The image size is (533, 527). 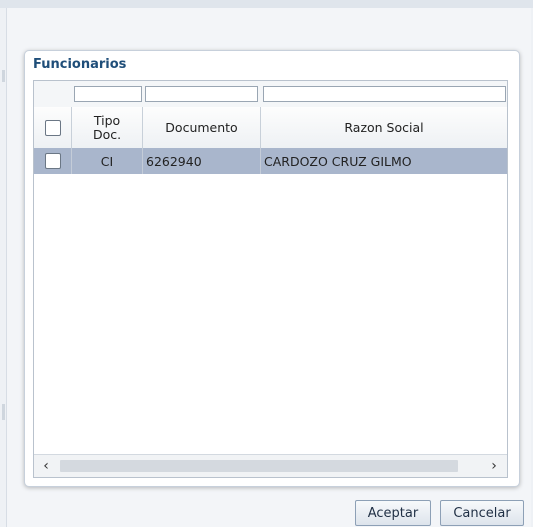 I want to click on column-header-label: Documento, so click(x=201, y=127).